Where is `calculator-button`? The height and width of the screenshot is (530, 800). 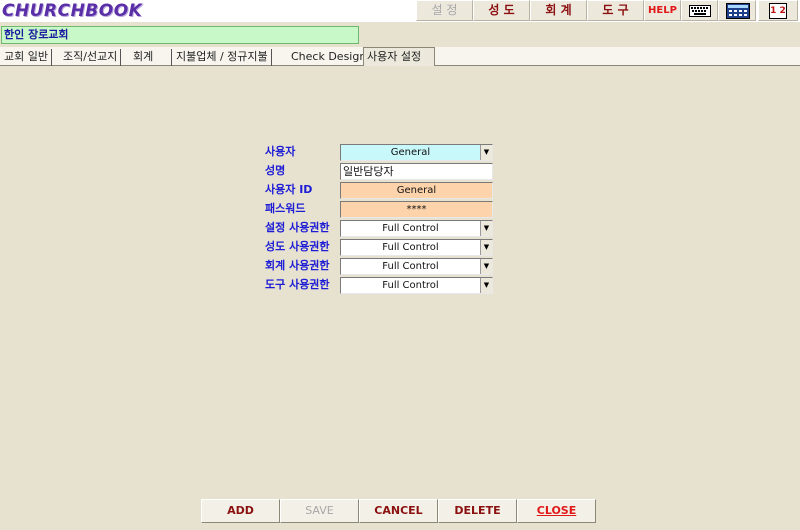 calculator-button is located at coordinates (737, 10).